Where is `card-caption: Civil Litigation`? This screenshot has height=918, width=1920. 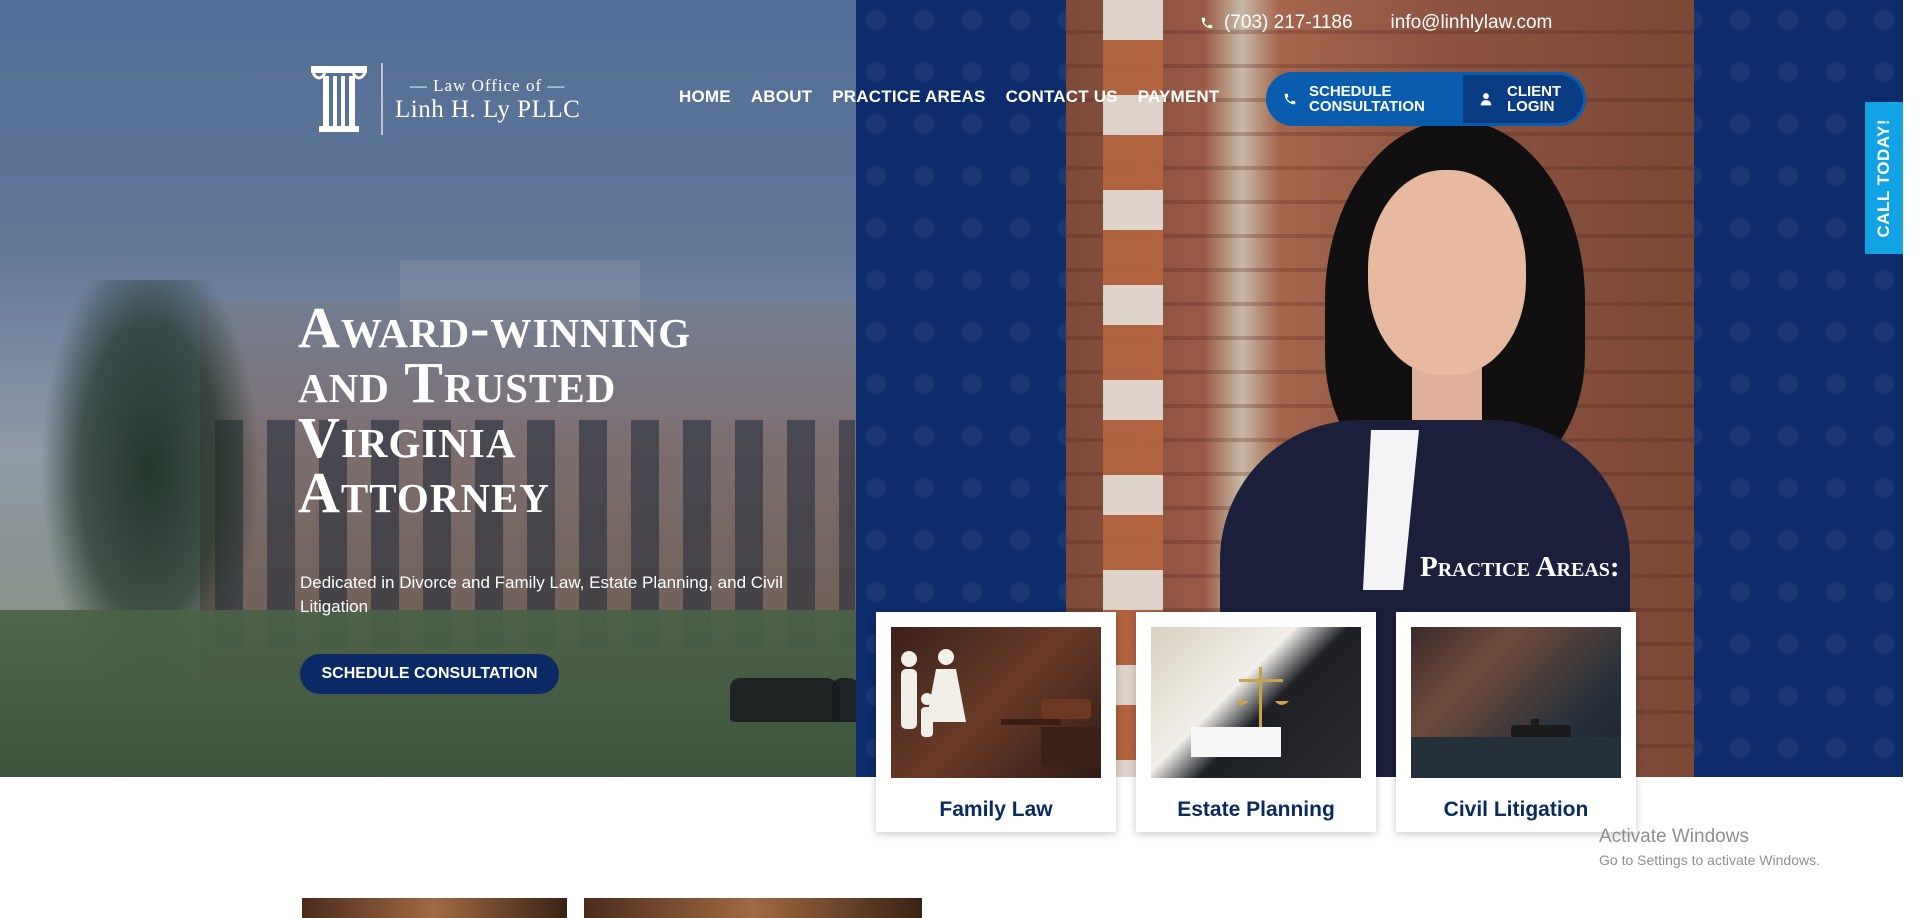
card-caption: Civil Litigation is located at coordinates (1516, 809).